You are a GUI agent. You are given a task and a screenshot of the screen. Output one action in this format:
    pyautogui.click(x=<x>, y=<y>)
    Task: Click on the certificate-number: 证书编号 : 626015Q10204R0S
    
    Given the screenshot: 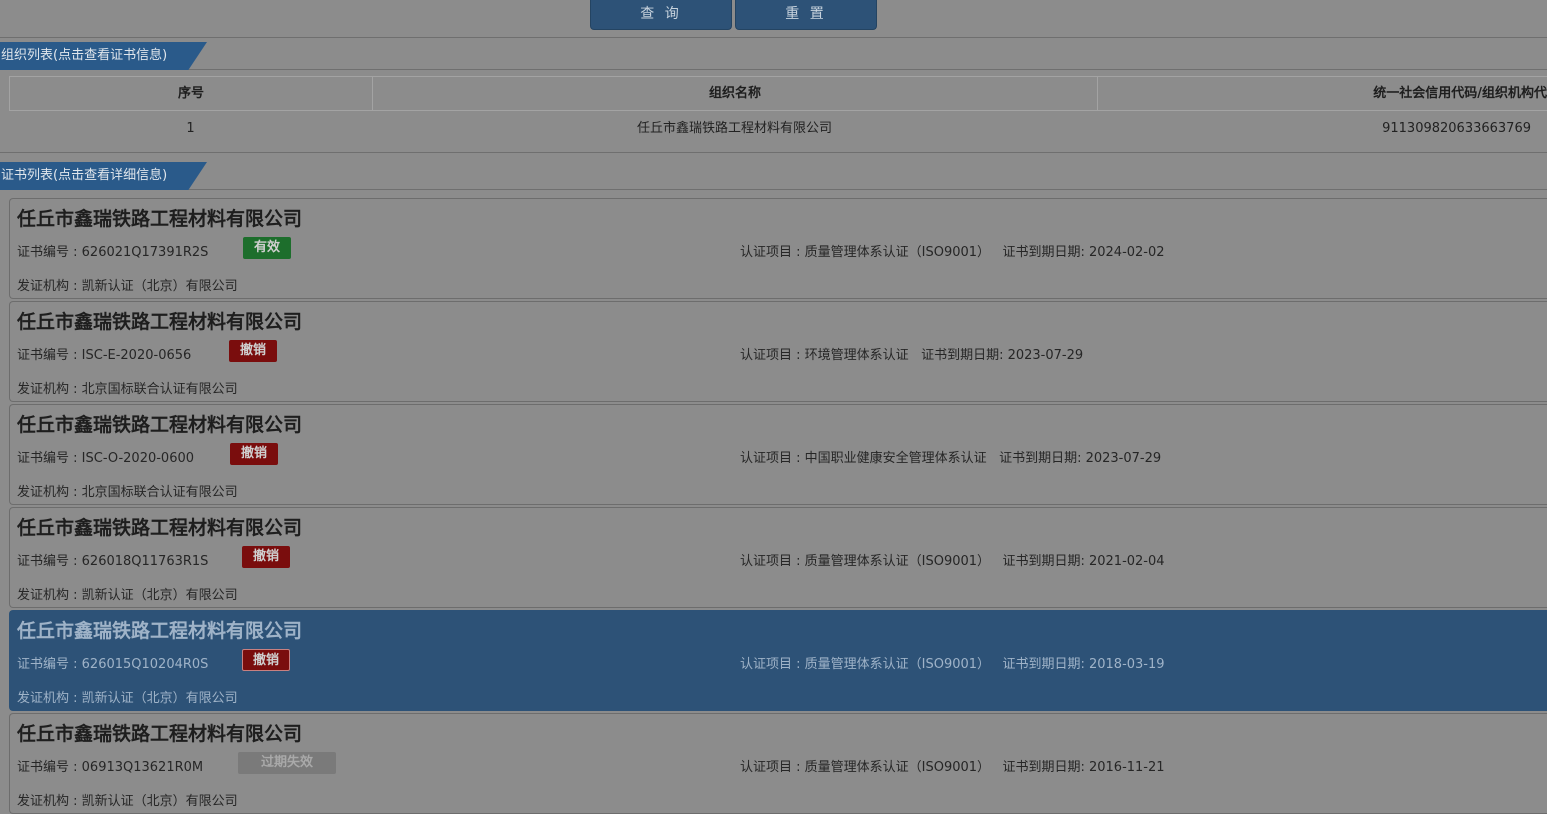 What is the action you would take?
    pyautogui.click(x=112, y=662)
    